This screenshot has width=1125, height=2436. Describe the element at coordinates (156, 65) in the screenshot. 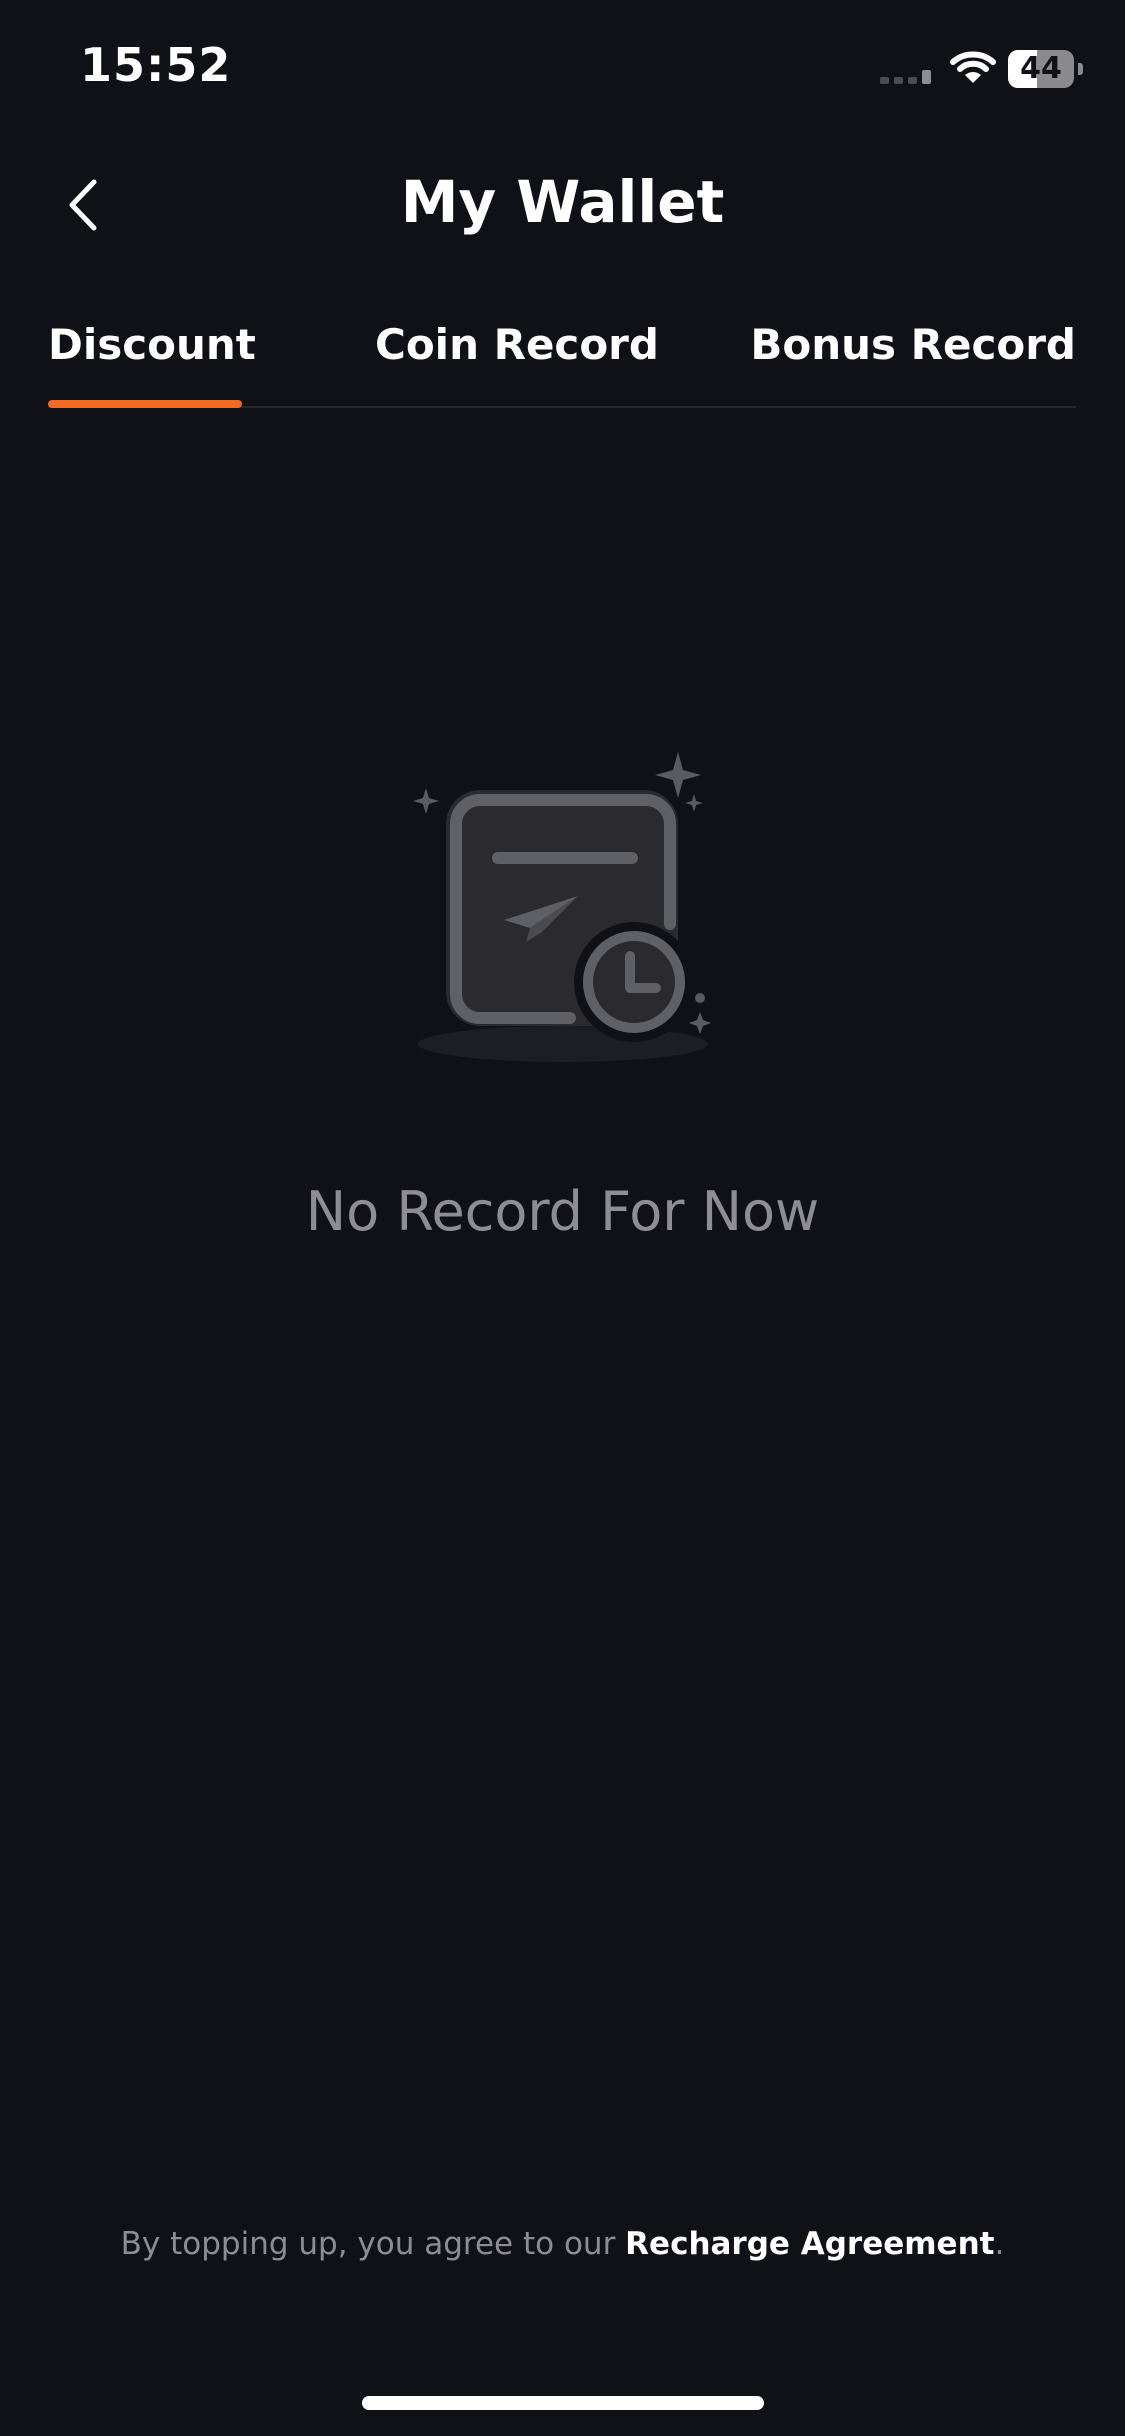

I see `status-time: 15:52` at that location.